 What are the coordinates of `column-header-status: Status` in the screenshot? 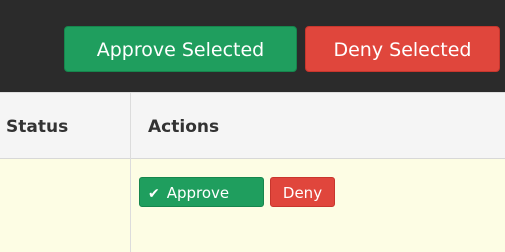 It's located at (37, 127).